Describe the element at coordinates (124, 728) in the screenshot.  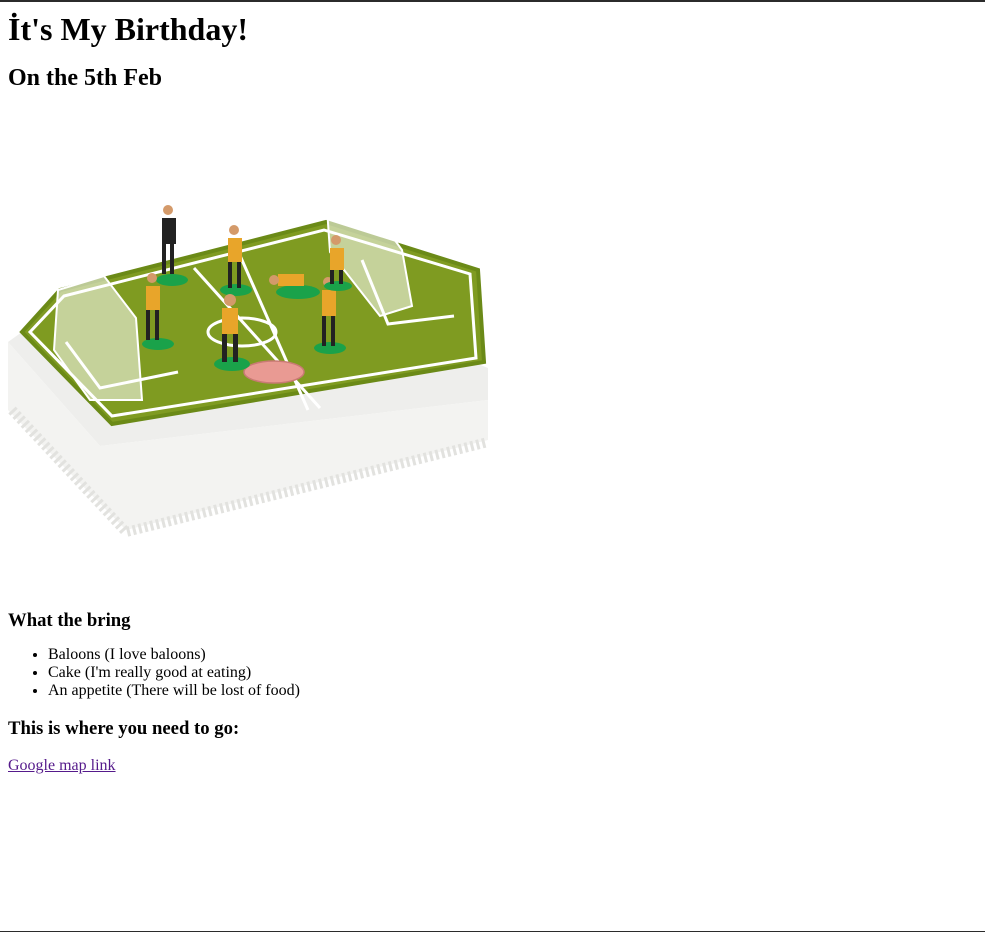
I see `location-heading: This is where you need to go:` at that location.